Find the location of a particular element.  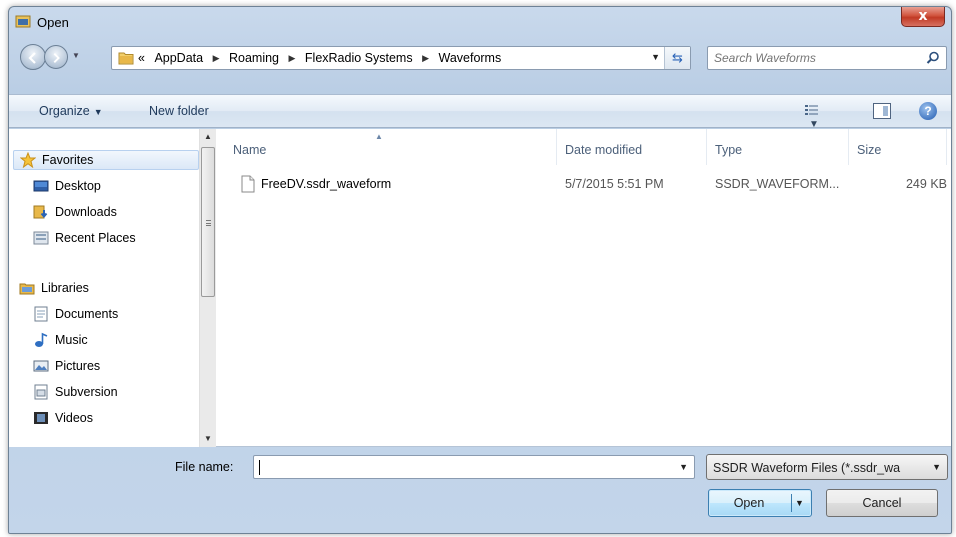

refresh-button: ⇆ is located at coordinates (677, 58).